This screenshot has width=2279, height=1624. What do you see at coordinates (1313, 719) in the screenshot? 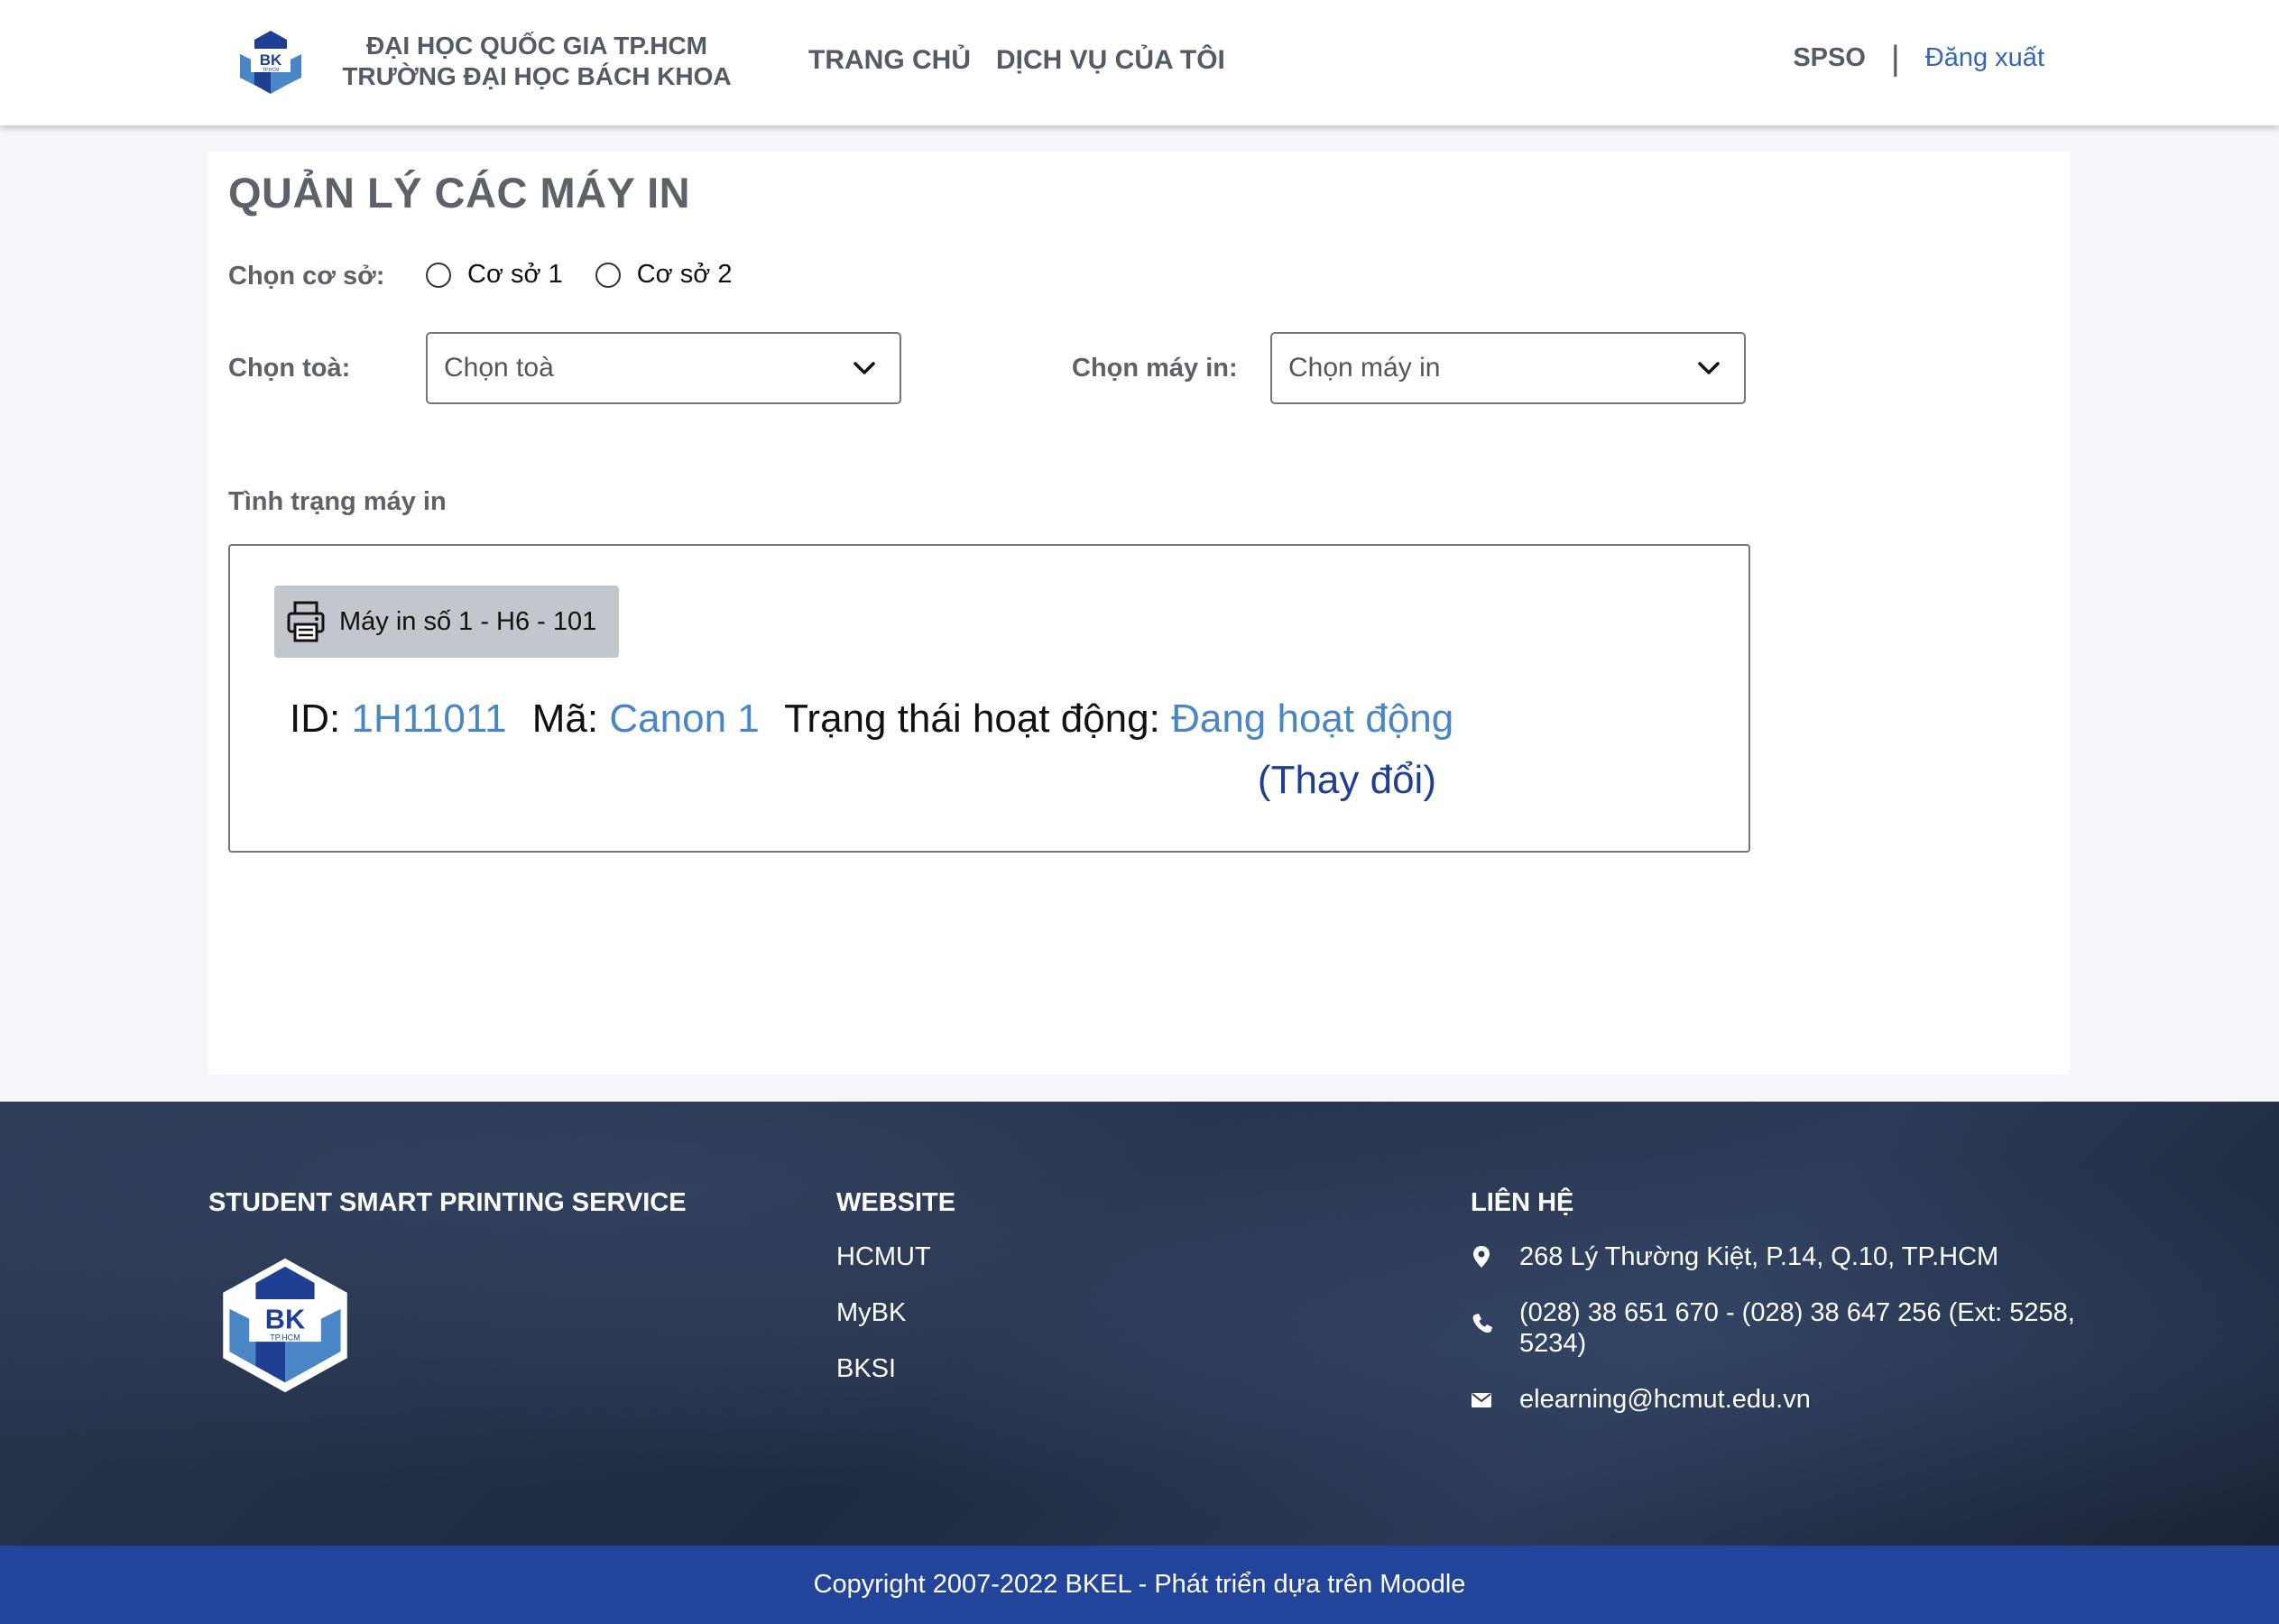
I see `state-value: Đang hoạt động` at bounding box center [1313, 719].